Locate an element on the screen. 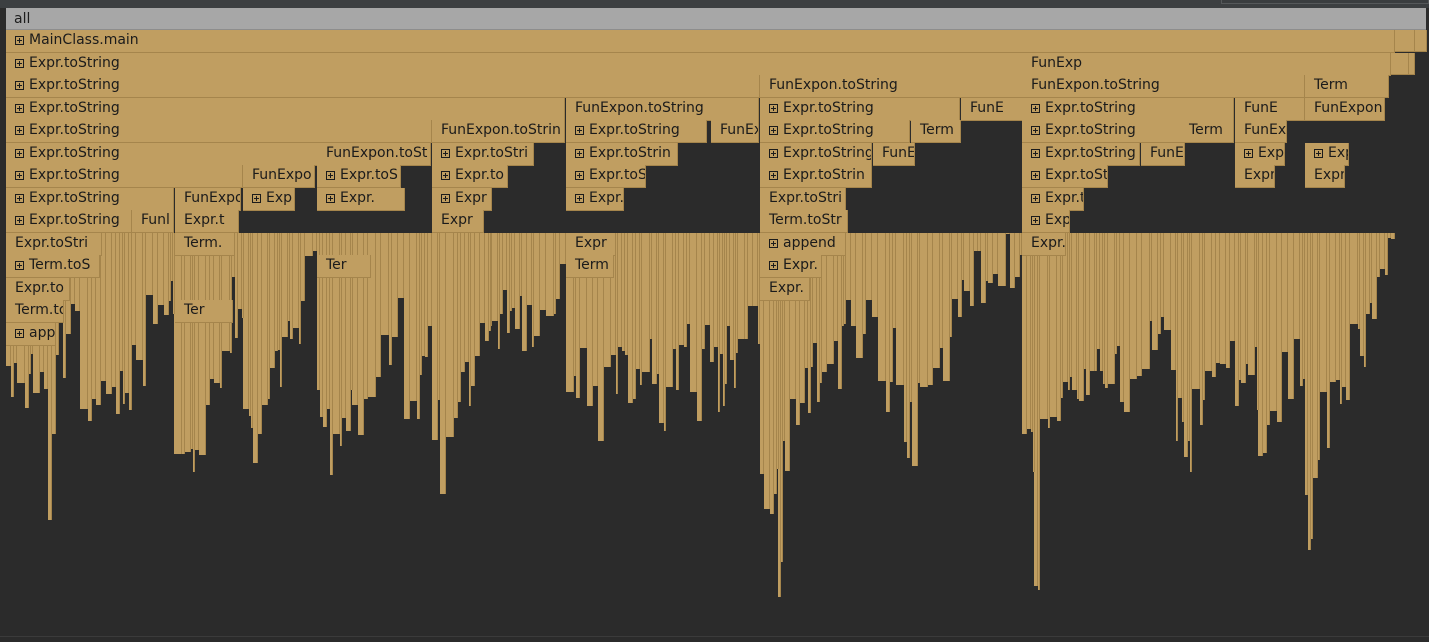  stack-frame: Exp is located at coordinates (269, 199).